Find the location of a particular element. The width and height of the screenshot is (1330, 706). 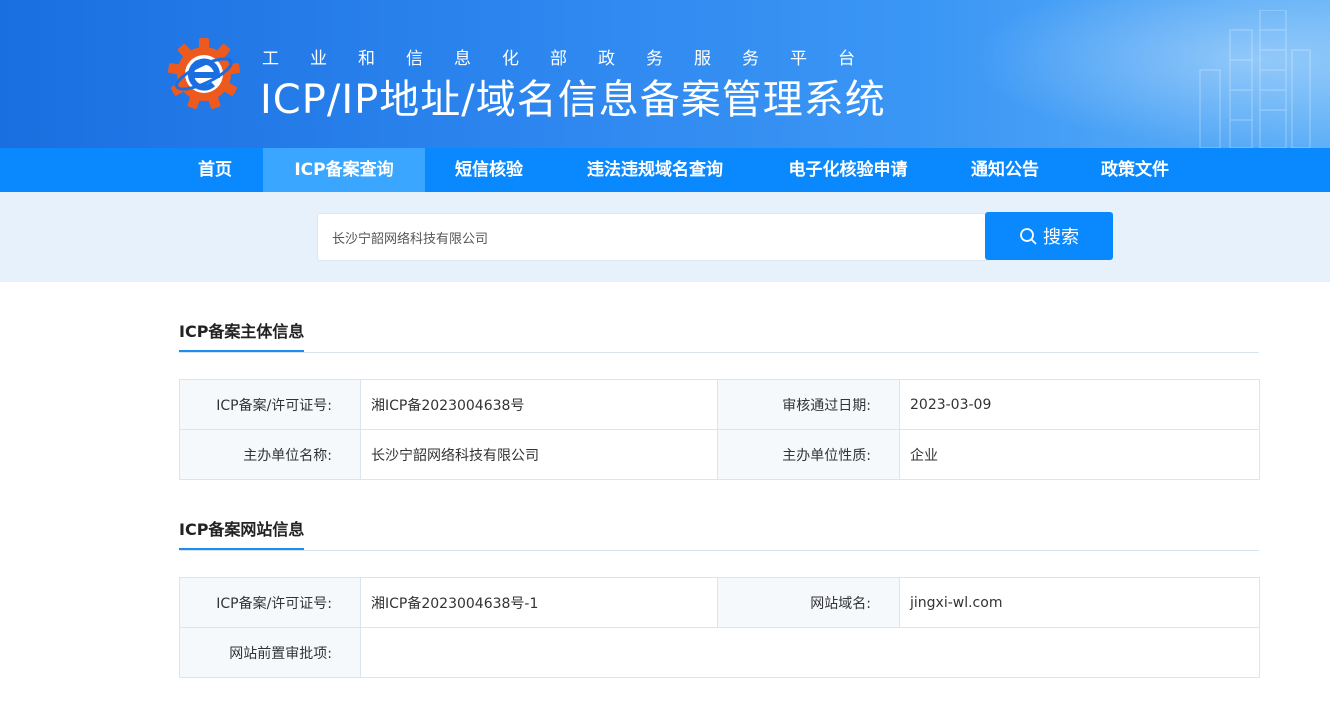

search-button-label: 搜索 is located at coordinates (1061, 237).